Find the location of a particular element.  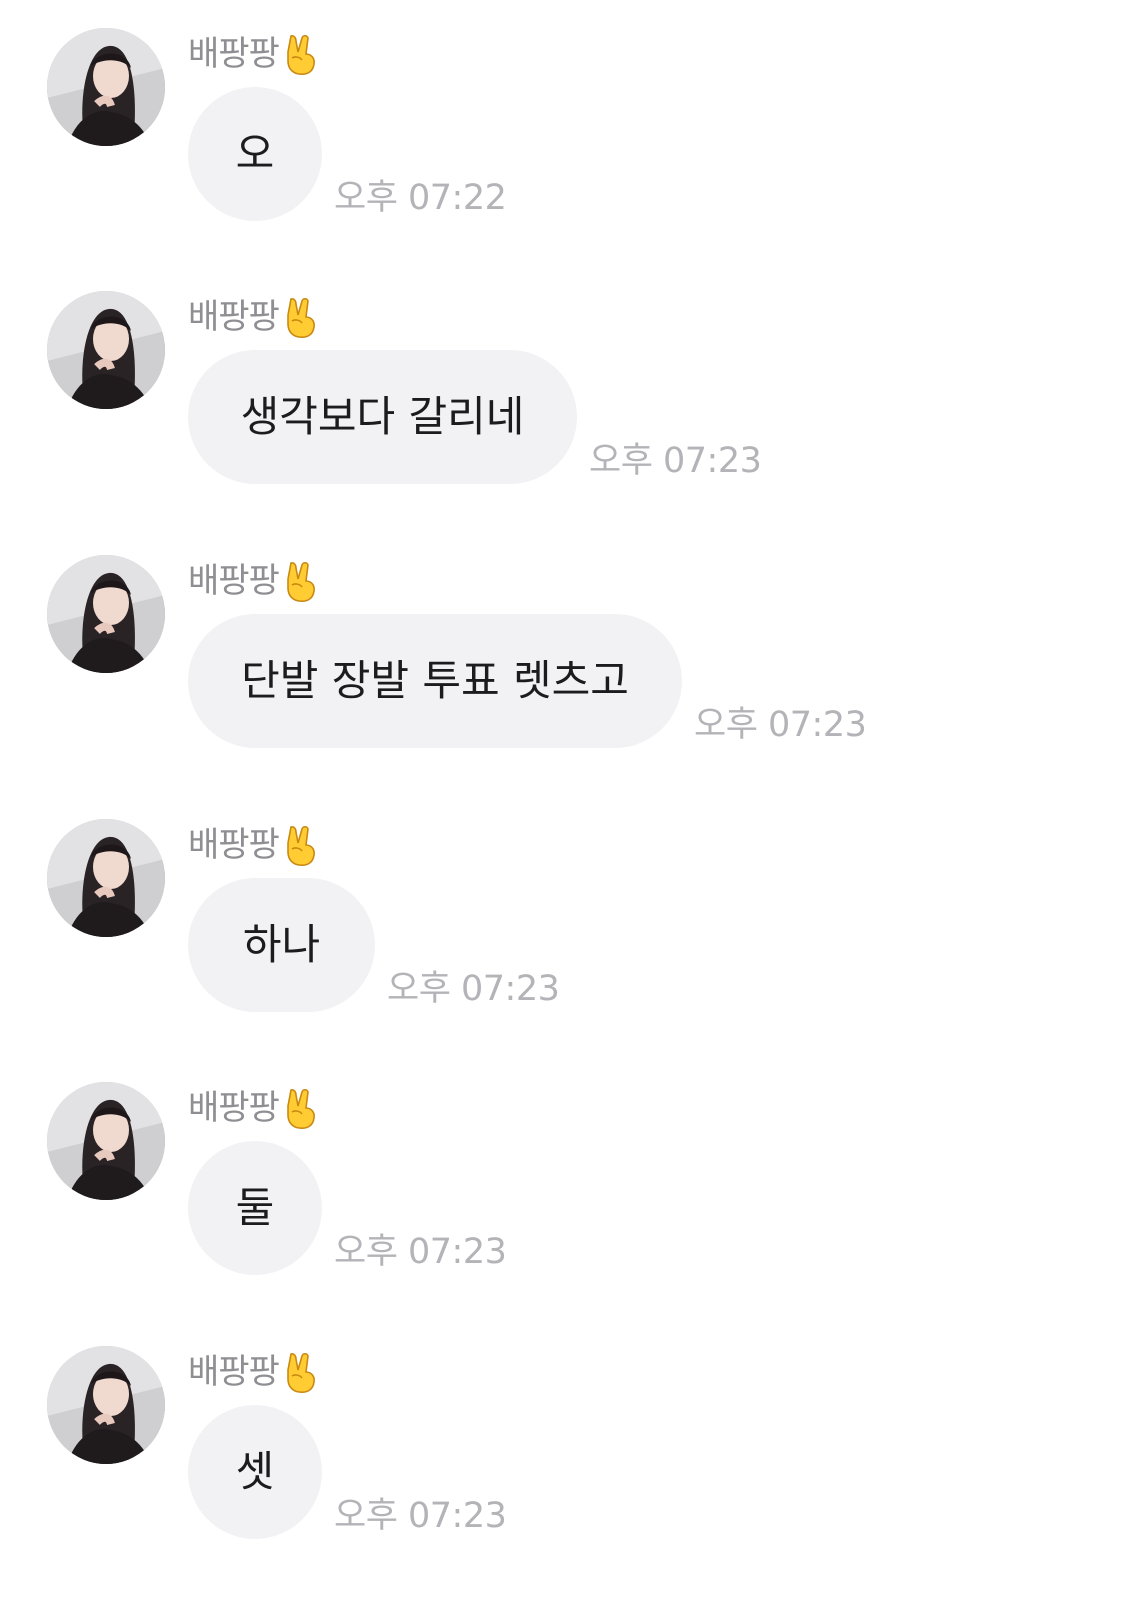

message-row: 배팡팡 생각보다 갈리네 오후 07:23 is located at coordinates (562, 401).